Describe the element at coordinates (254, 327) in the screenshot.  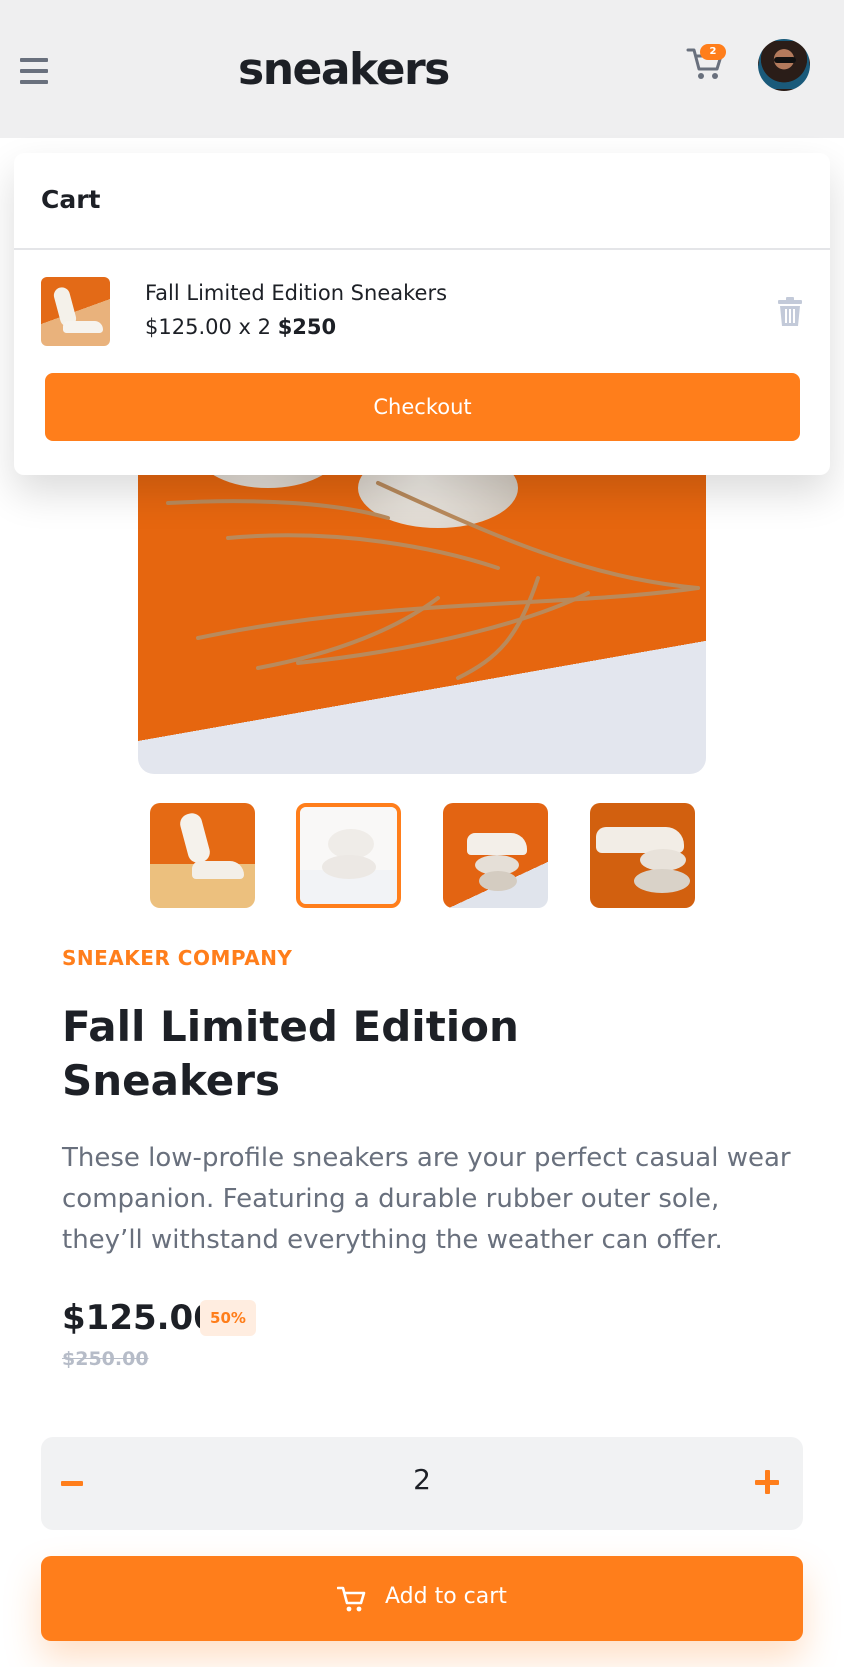
I see `cart-item-multiplier: x 2` at that location.